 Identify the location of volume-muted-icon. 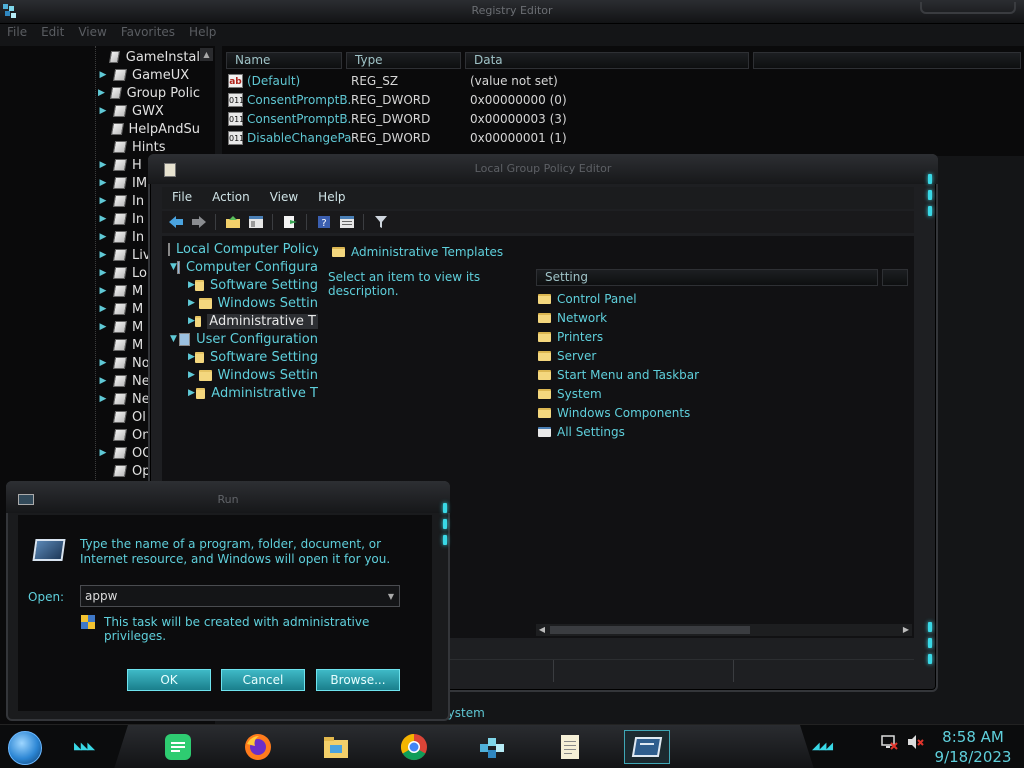
(915, 742).